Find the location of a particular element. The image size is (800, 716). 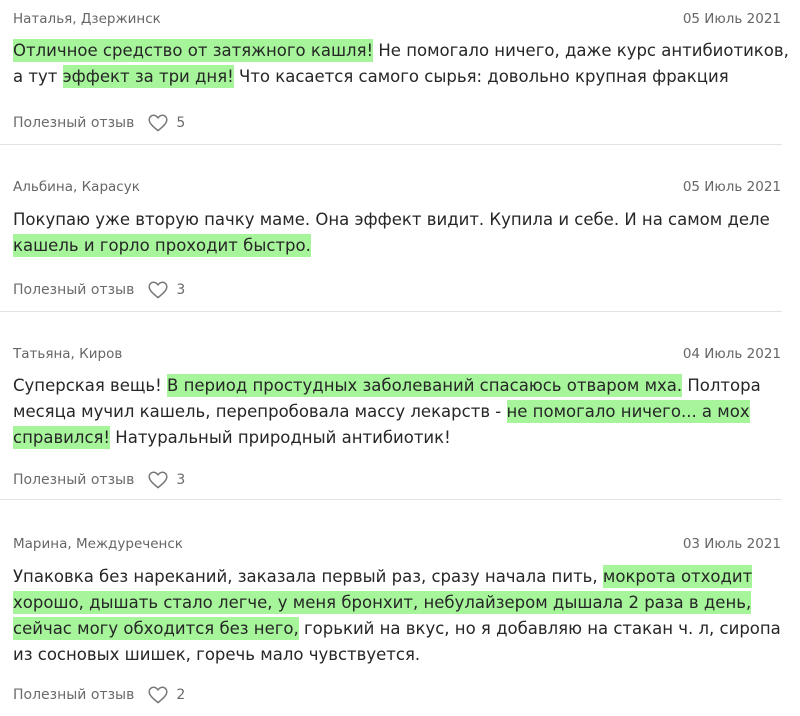

review-footer: Полезный отзыв 5 is located at coordinates (99, 123).